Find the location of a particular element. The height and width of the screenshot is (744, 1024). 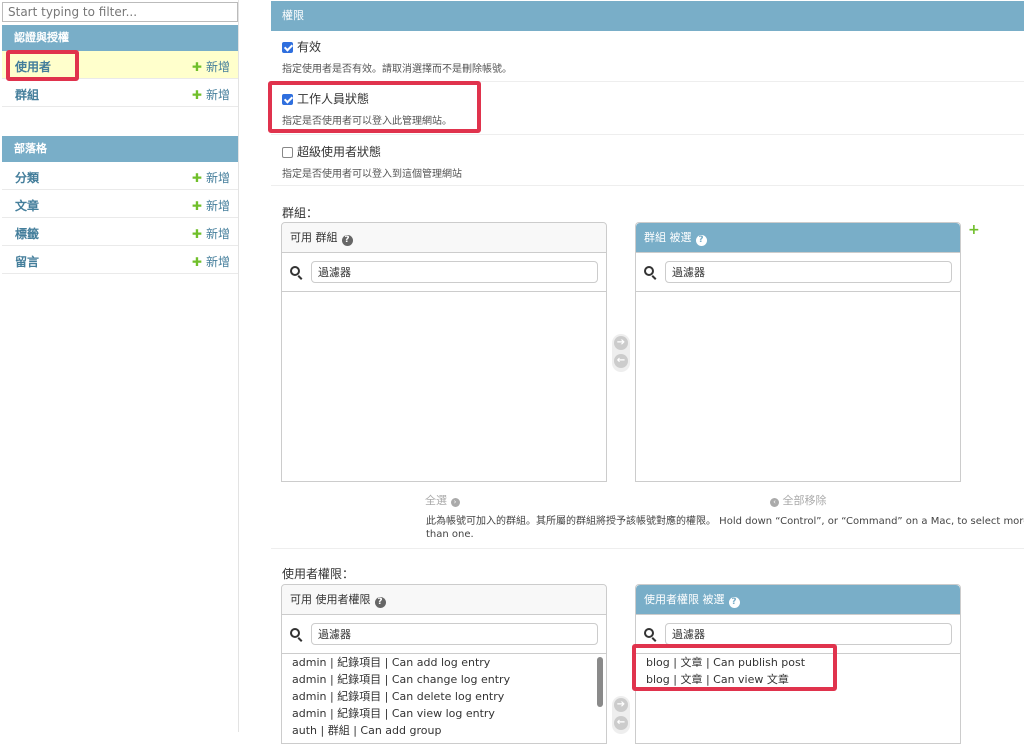

perms-available-title: 可用 使用者權限? is located at coordinates (444, 600).